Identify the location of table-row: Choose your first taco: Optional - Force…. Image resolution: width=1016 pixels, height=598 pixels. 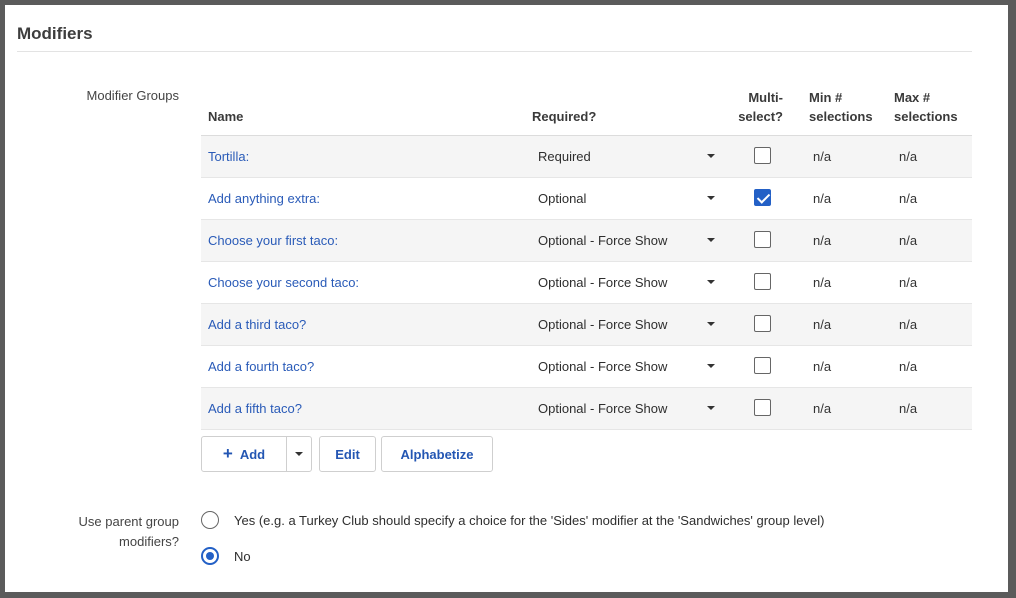
(586, 241).